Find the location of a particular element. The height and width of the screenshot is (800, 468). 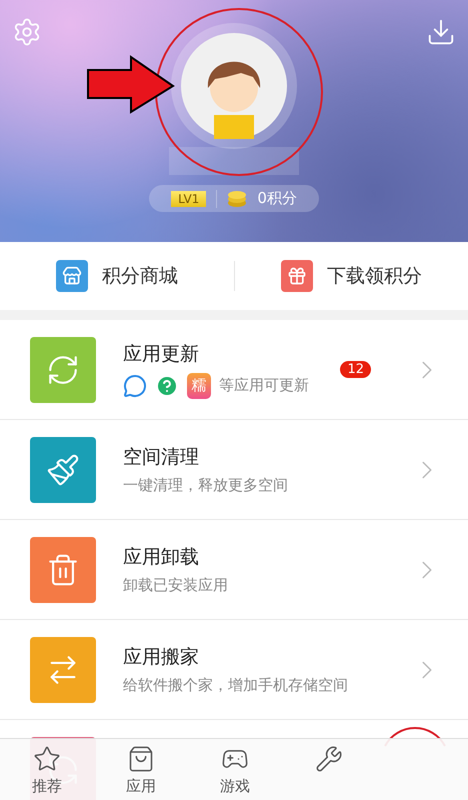

settings-icon is located at coordinates (27, 32).